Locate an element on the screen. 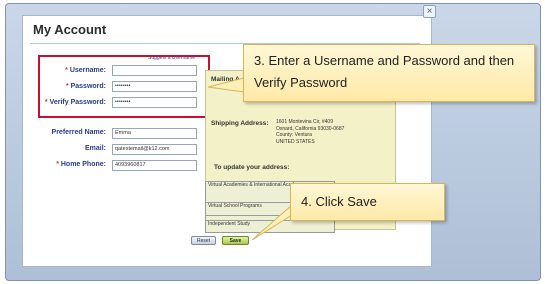 The height and width of the screenshot is (284, 545). callout-pointers is located at coordinates (250, 159).